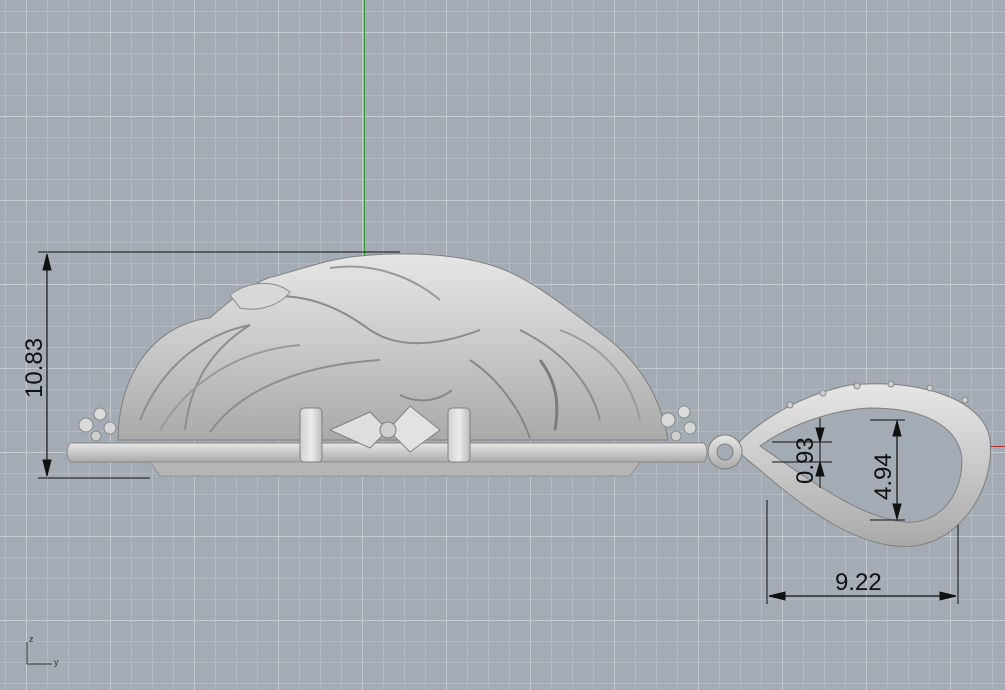 The image size is (1005, 690). Describe the element at coordinates (97, 424) in the screenshot. I see `left-flowers` at that location.